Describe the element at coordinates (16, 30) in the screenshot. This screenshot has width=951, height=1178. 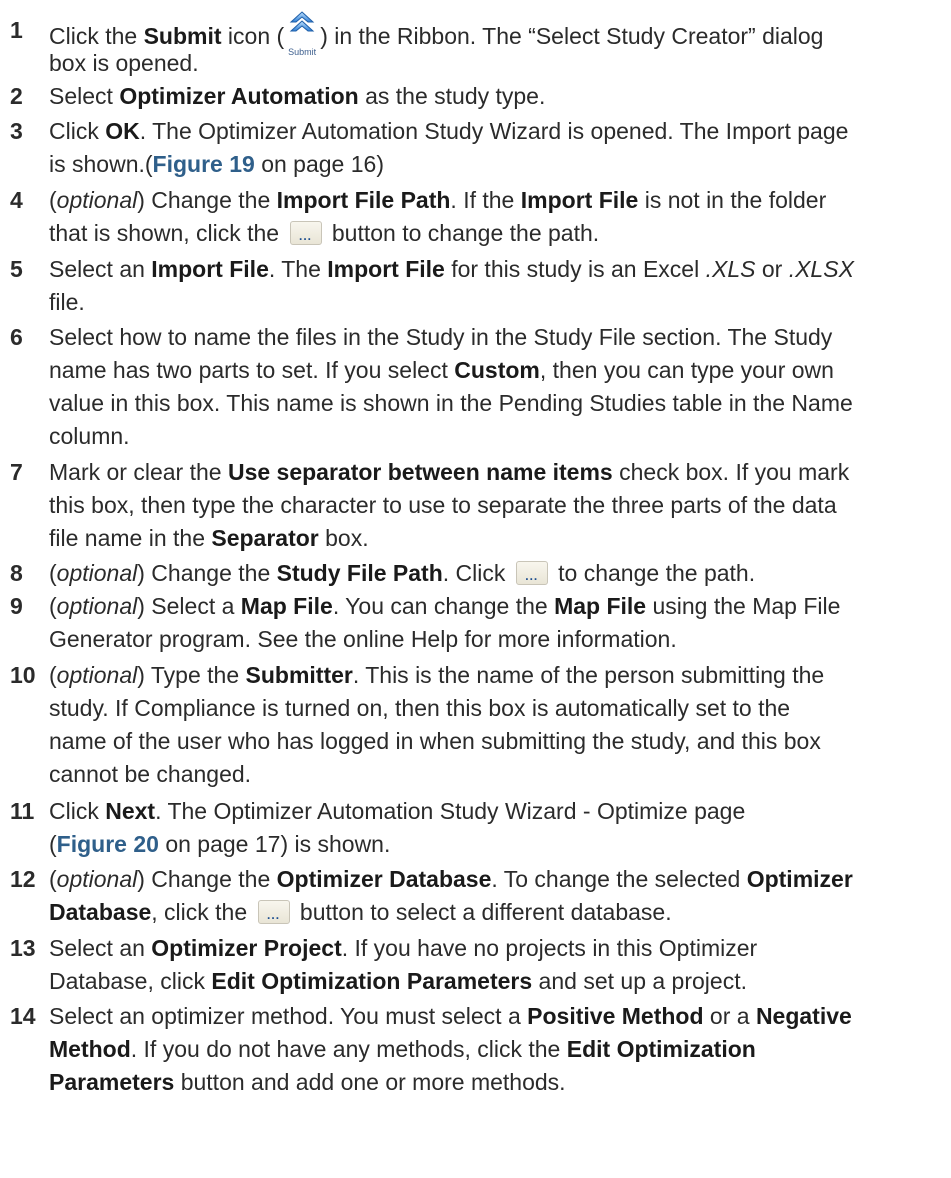
I see `step-number: 1` at that location.